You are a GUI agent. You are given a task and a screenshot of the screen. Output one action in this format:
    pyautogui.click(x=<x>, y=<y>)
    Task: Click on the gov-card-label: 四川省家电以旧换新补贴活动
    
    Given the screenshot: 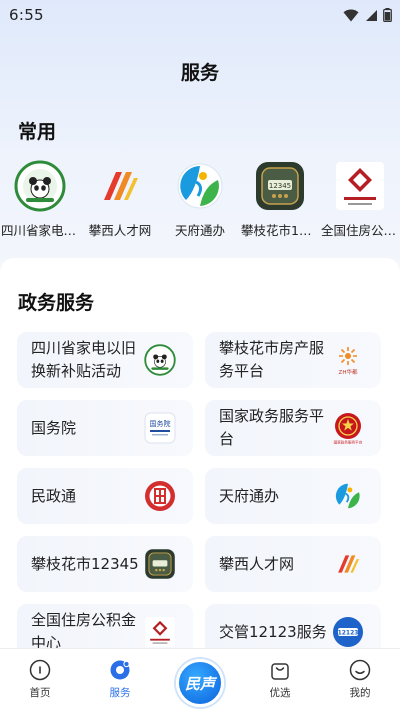 What is the action you would take?
    pyautogui.click(x=84, y=359)
    